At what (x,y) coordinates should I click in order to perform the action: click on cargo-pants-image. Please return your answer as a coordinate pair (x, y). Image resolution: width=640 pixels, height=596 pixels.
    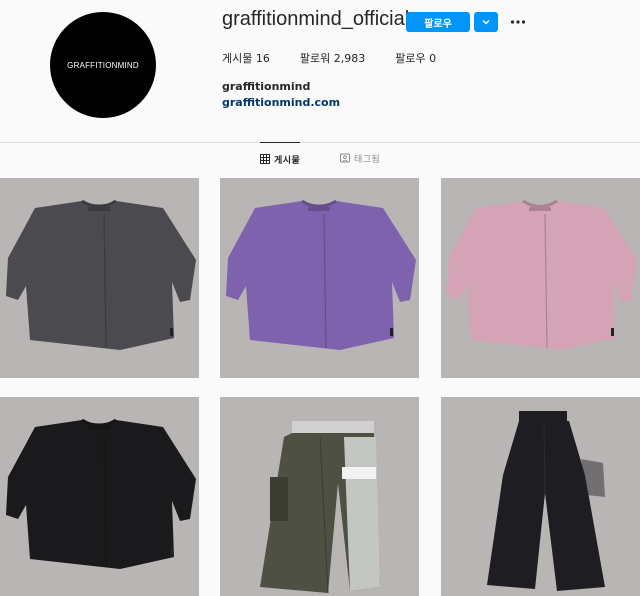
    Looking at the image, I should click on (319, 496).